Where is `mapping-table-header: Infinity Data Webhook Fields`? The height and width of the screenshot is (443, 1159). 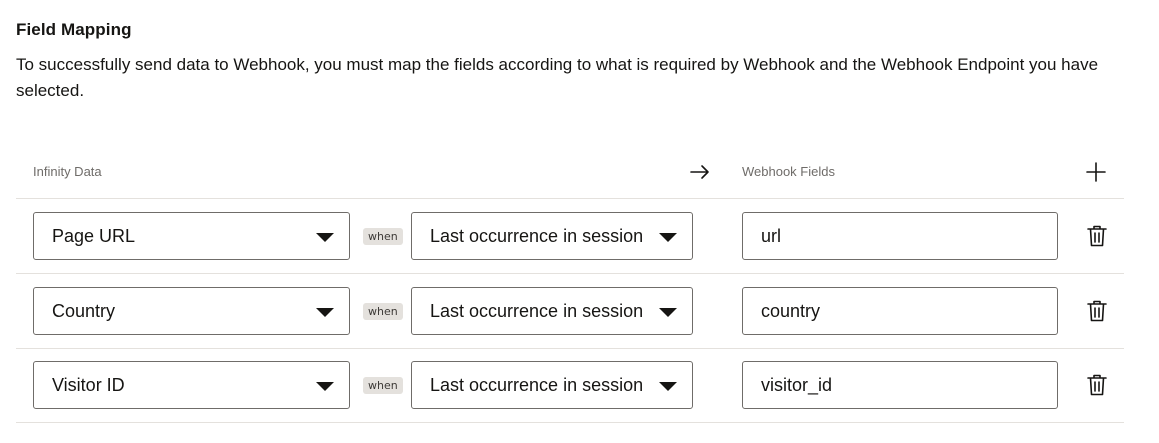 mapping-table-header: Infinity Data Webhook Fields is located at coordinates (570, 174).